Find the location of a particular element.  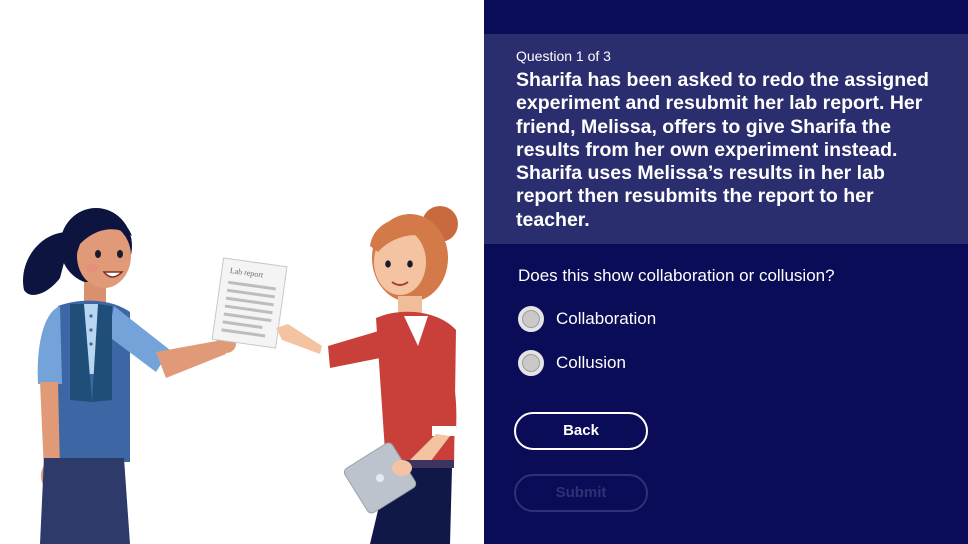

submit-button: Submit is located at coordinates (581, 493).